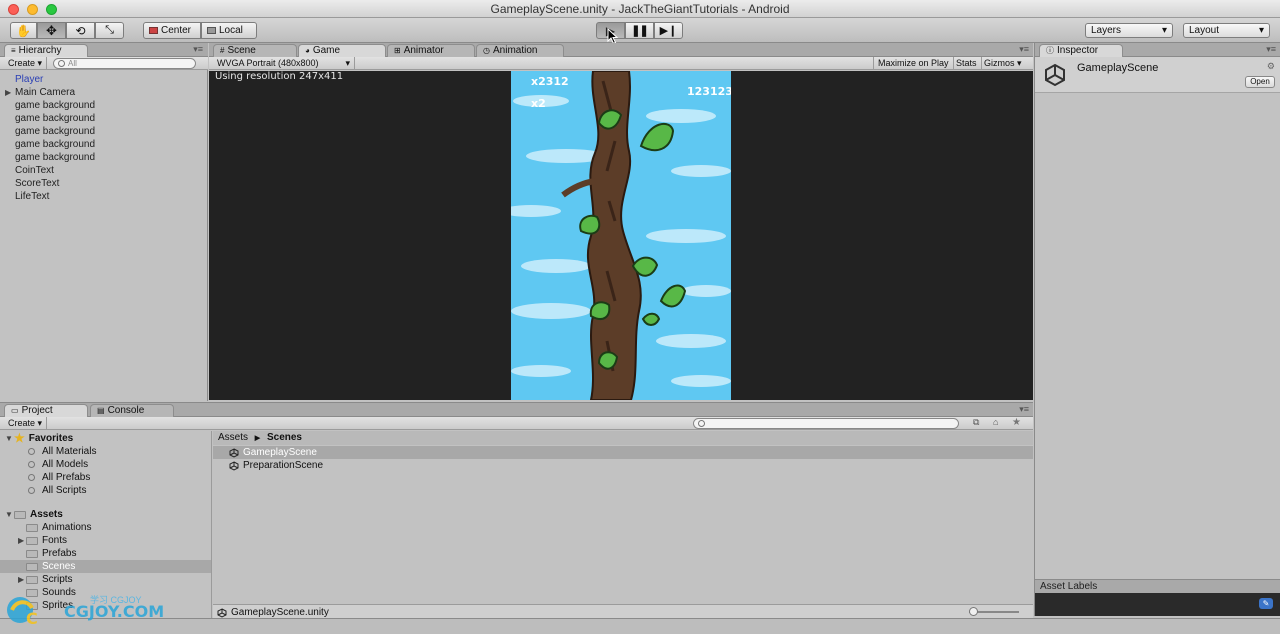 The width and height of the screenshot is (1280, 634). I want to click on favorite-label: All Models, so click(65, 464).